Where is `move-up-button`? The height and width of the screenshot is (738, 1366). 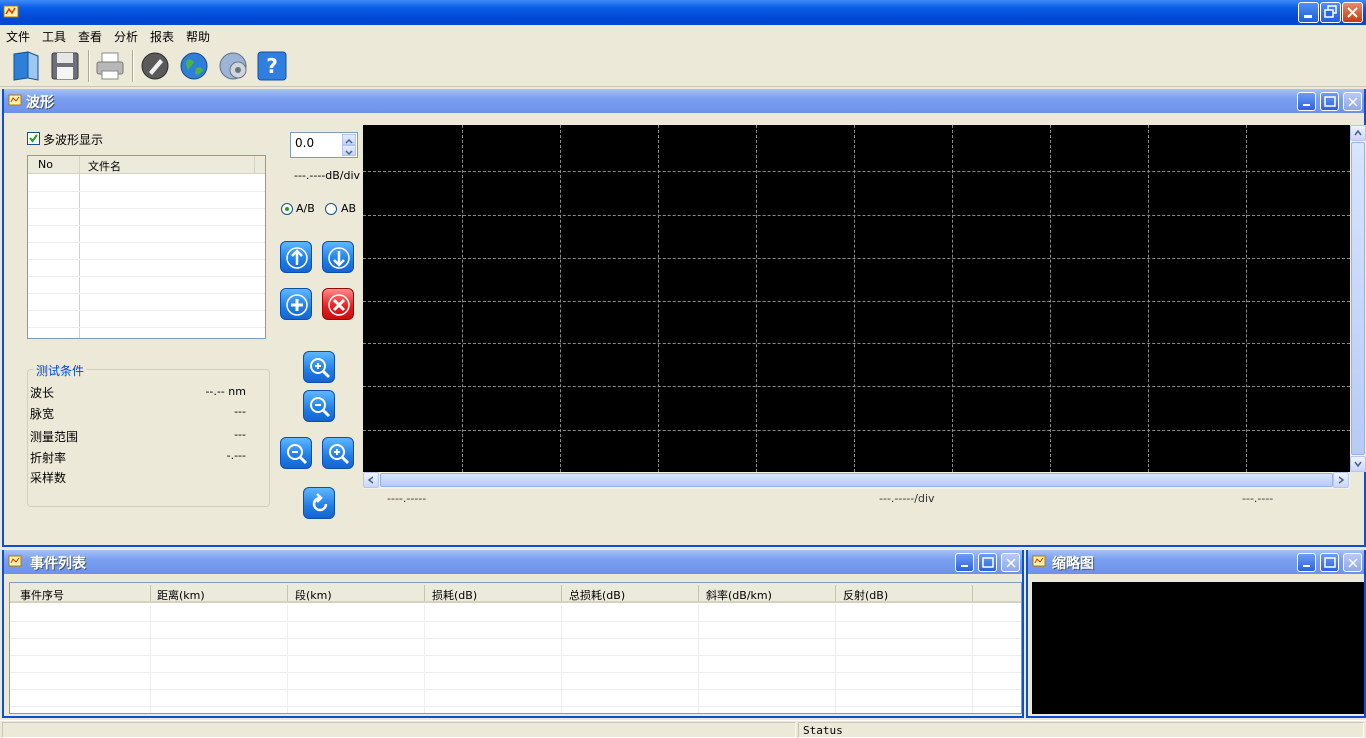
move-up-button is located at coordinates (296, 257).